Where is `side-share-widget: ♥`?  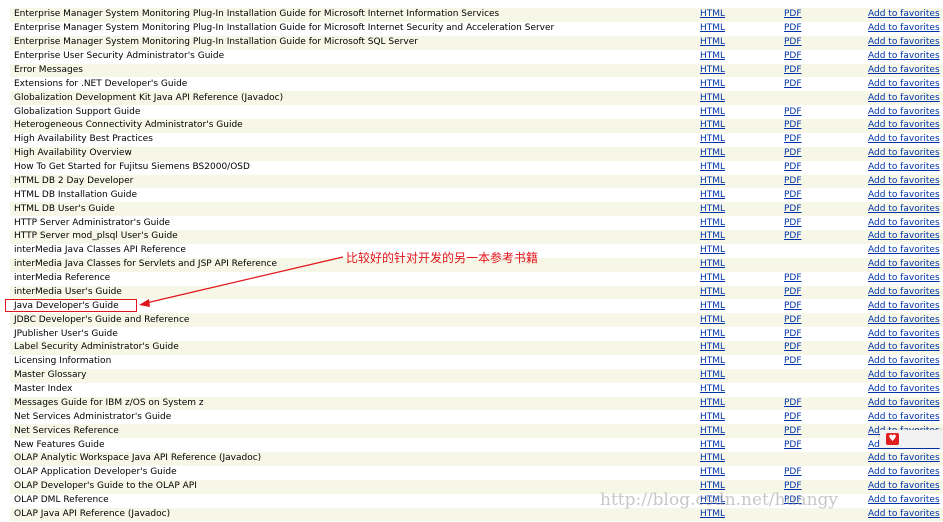
side-share-widget: ♥ is located at coordinates (911, 439).